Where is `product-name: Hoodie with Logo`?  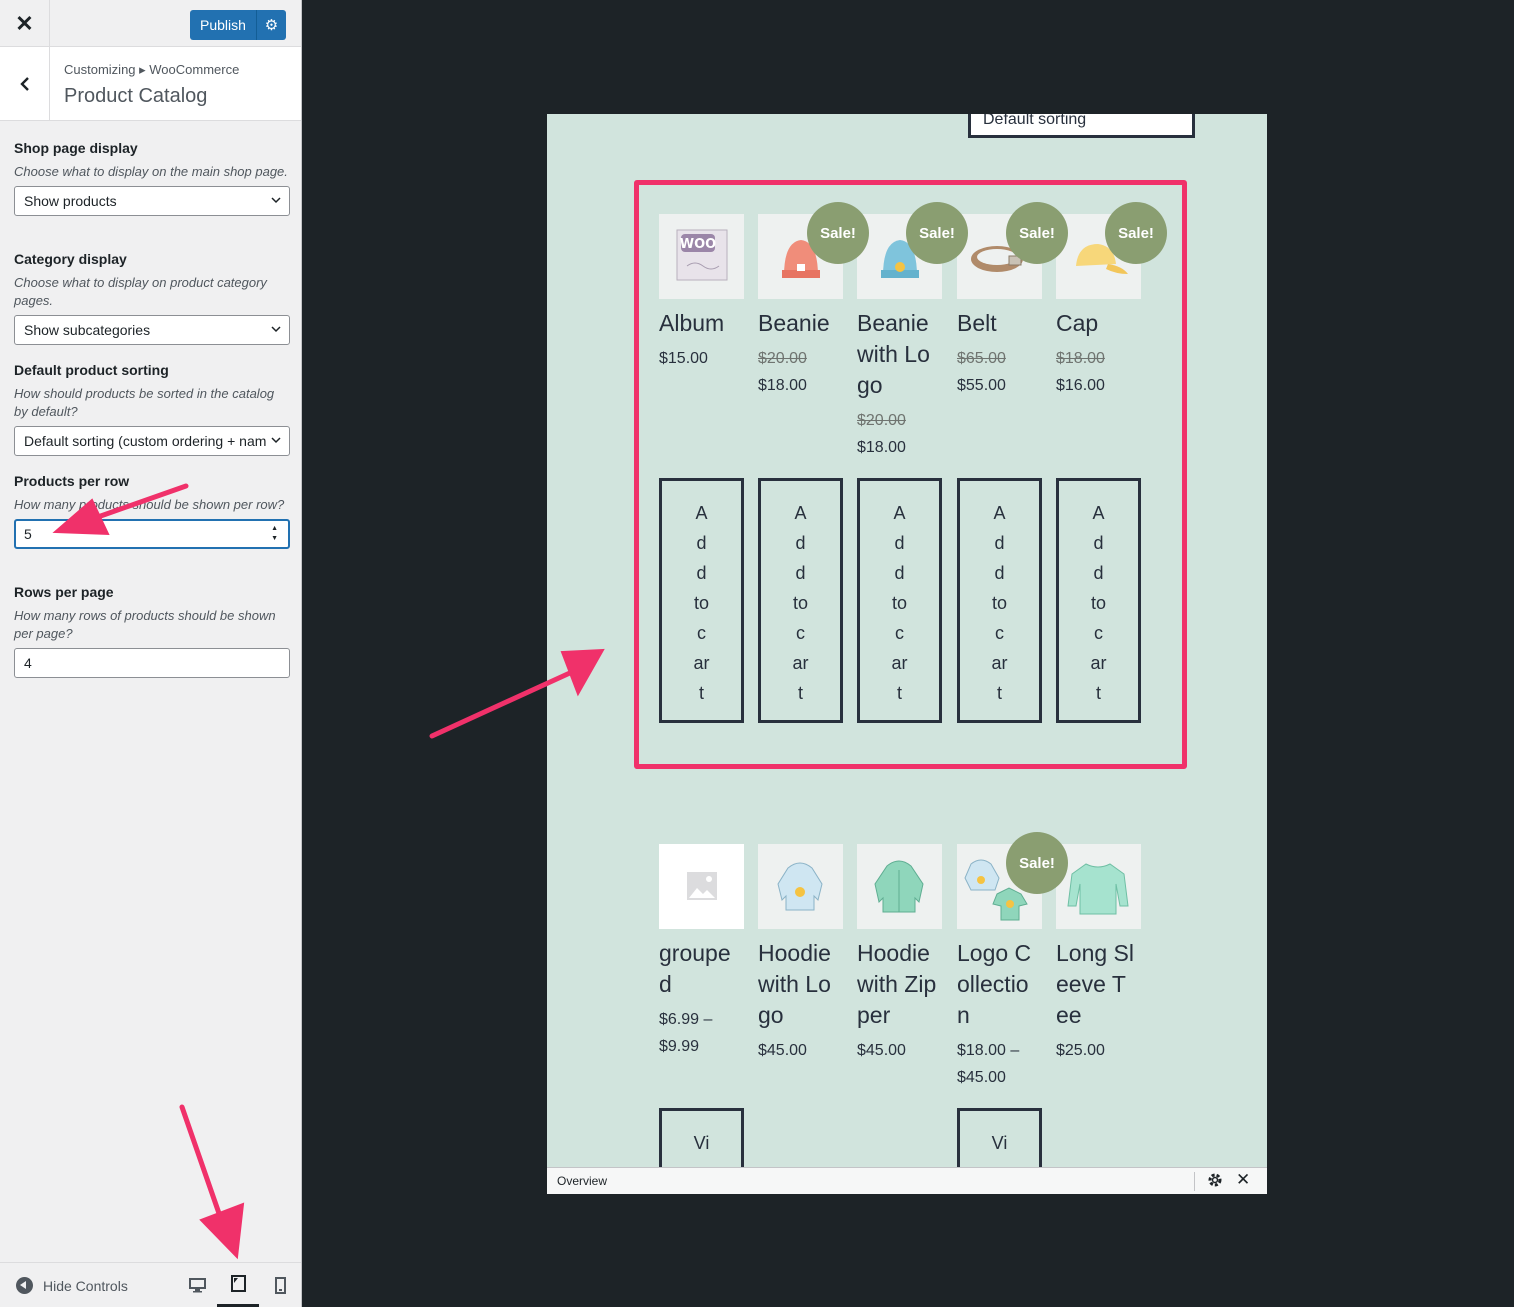
product-name: Hoodie with Logo is located at coordinates (798, 984).